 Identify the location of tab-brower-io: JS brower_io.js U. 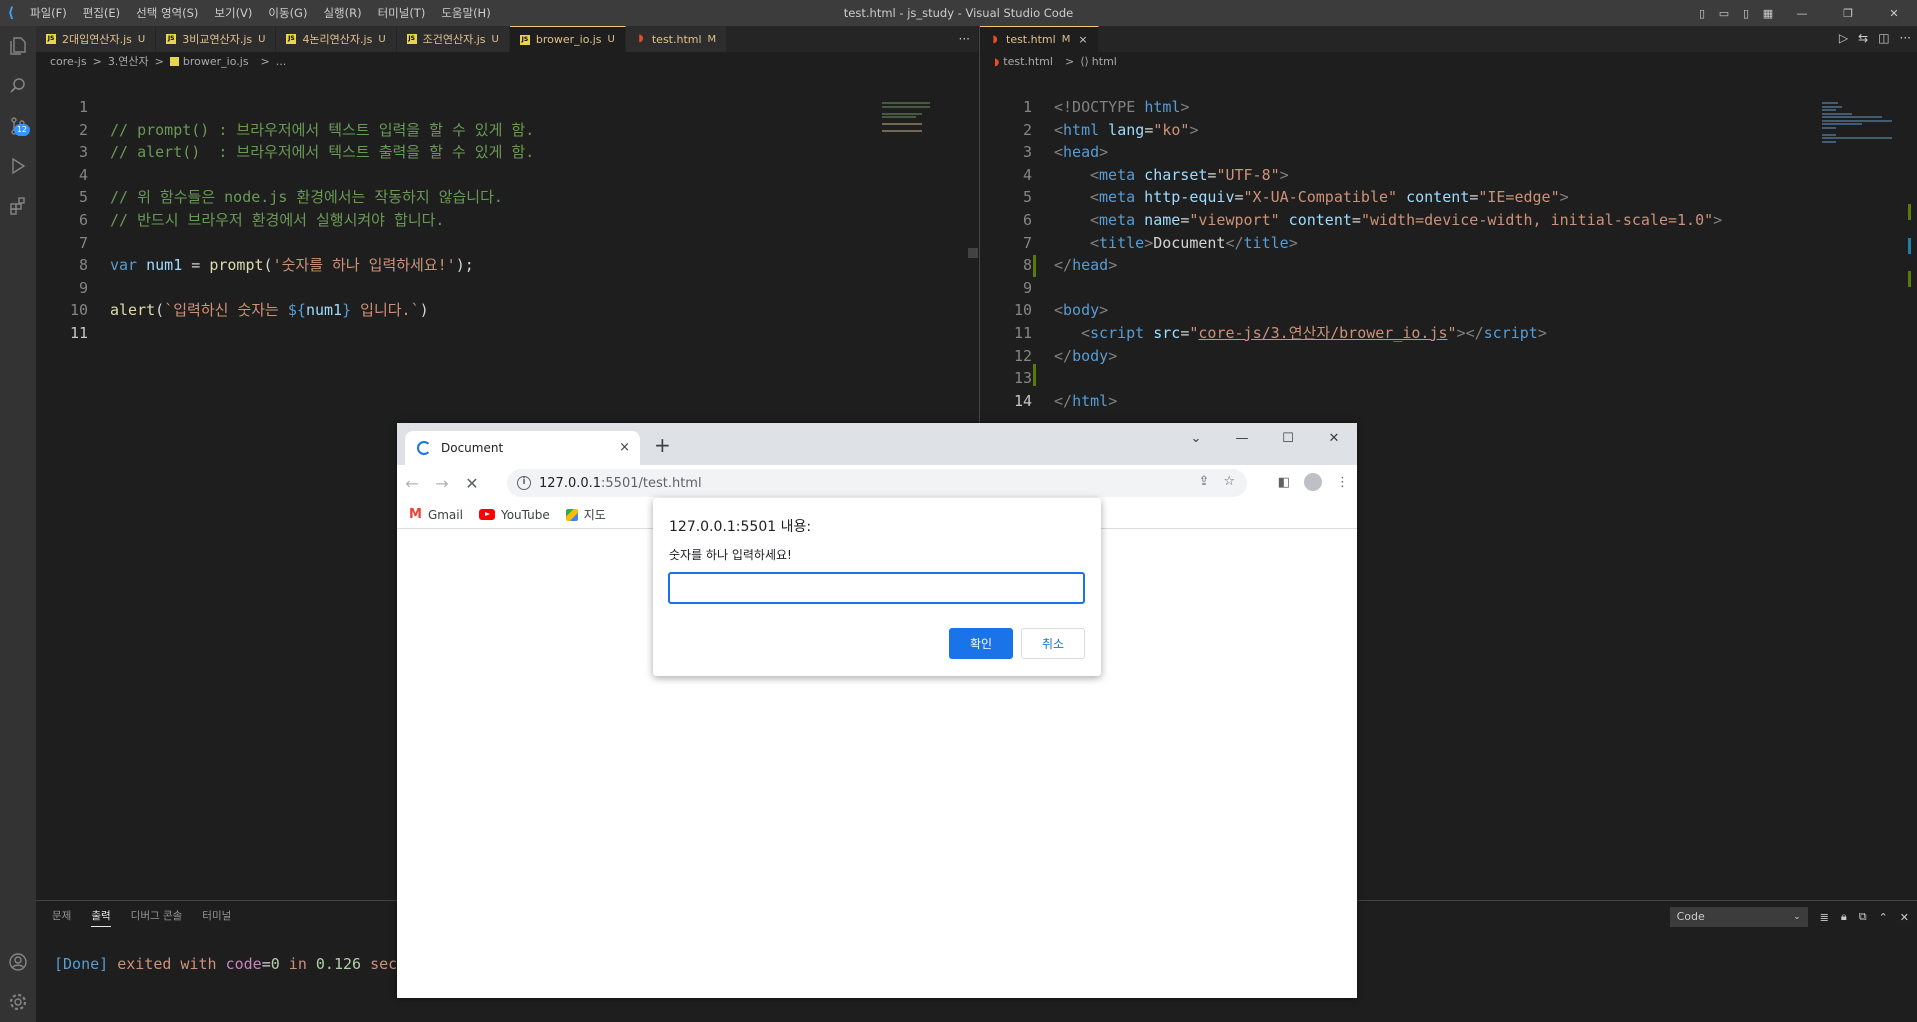
(567, 39).